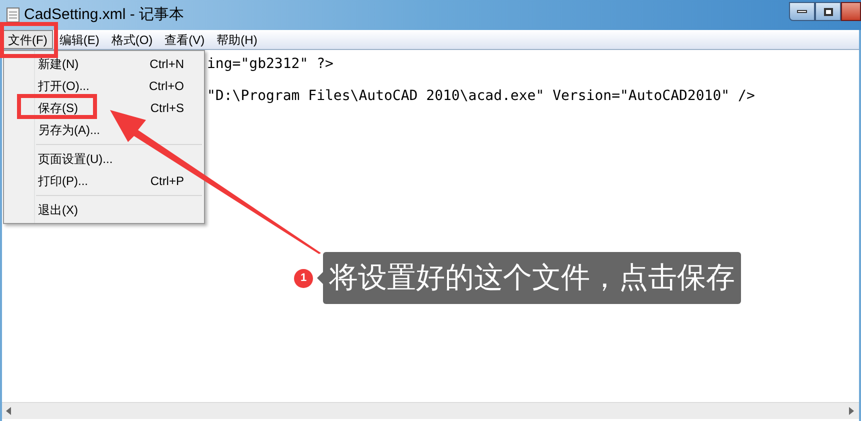 The width and height of the screenshot is (861, 421). What do you see at coordinates (104, 210) in the screenshot?
I see `menu-option: 退出(X)` at bounding box center [104, 210].